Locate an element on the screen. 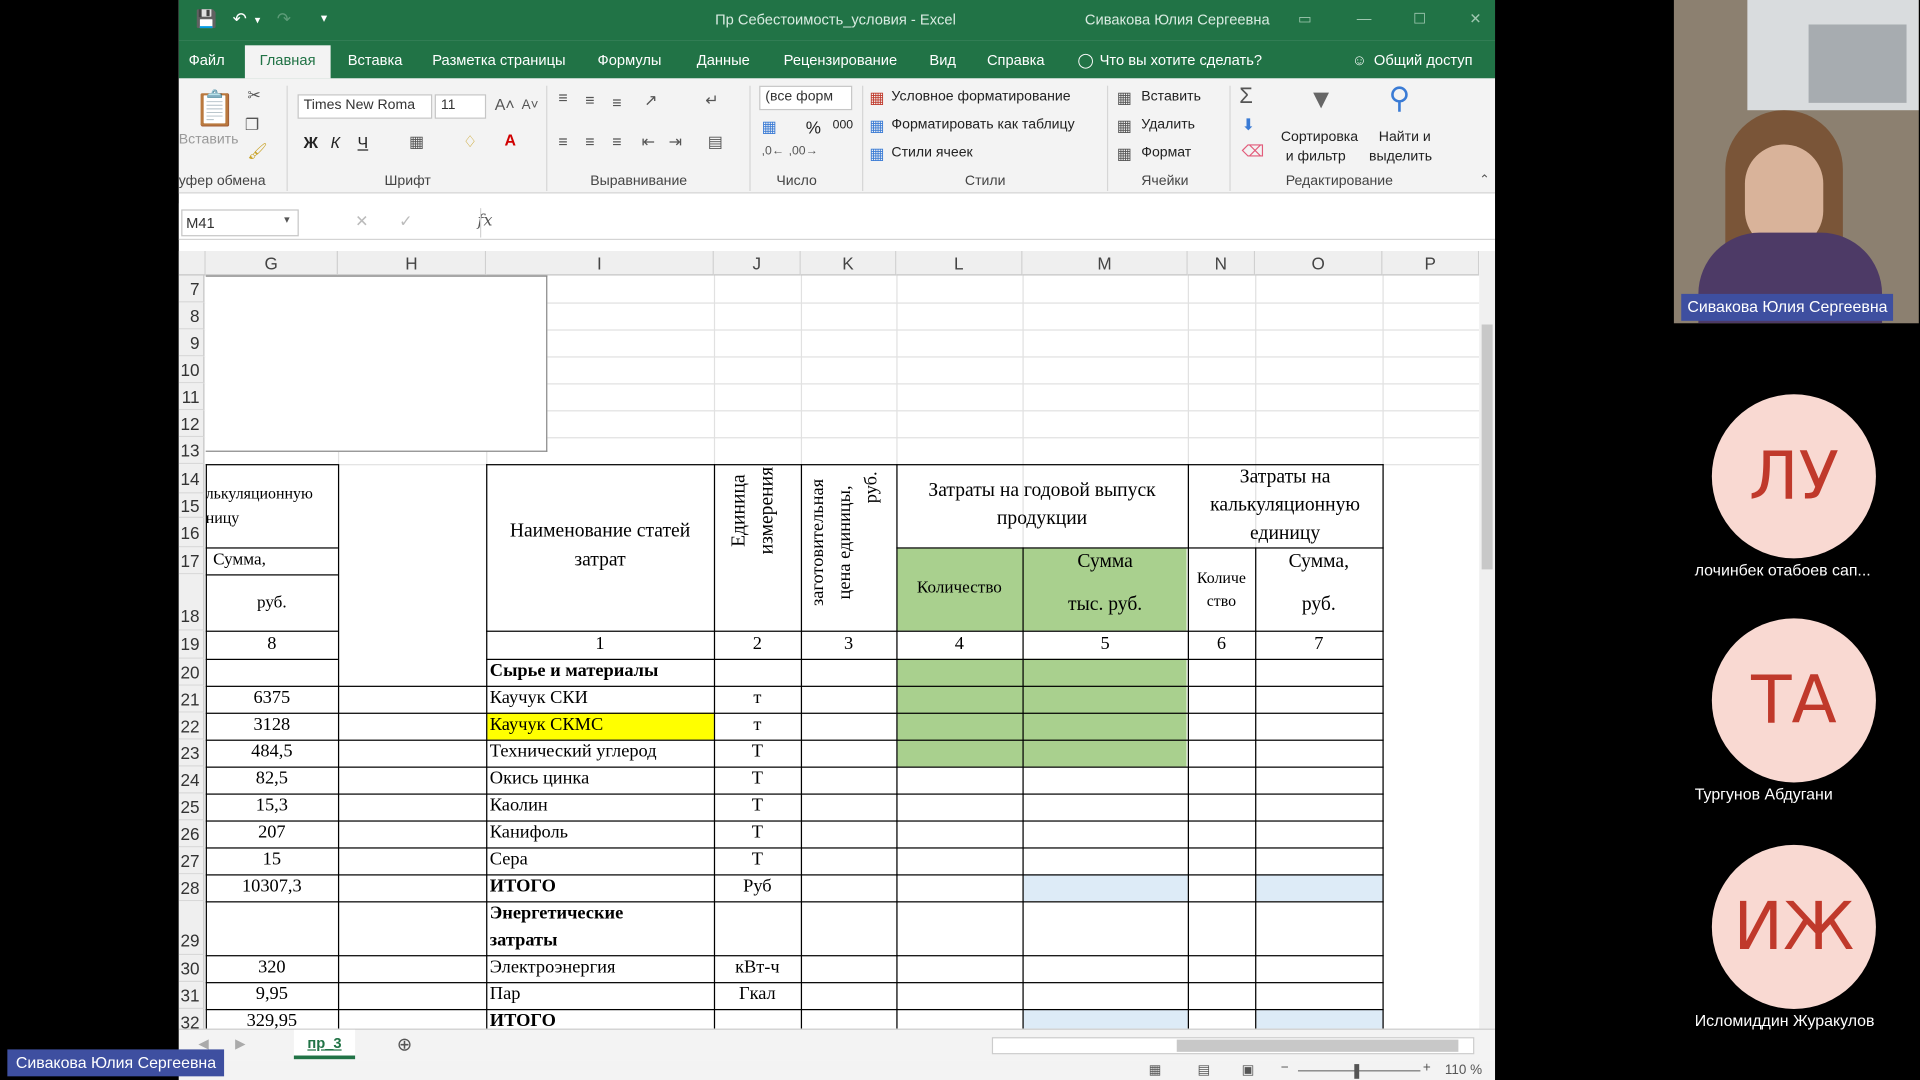  column-header: P is located at coordinates (1431, 263).